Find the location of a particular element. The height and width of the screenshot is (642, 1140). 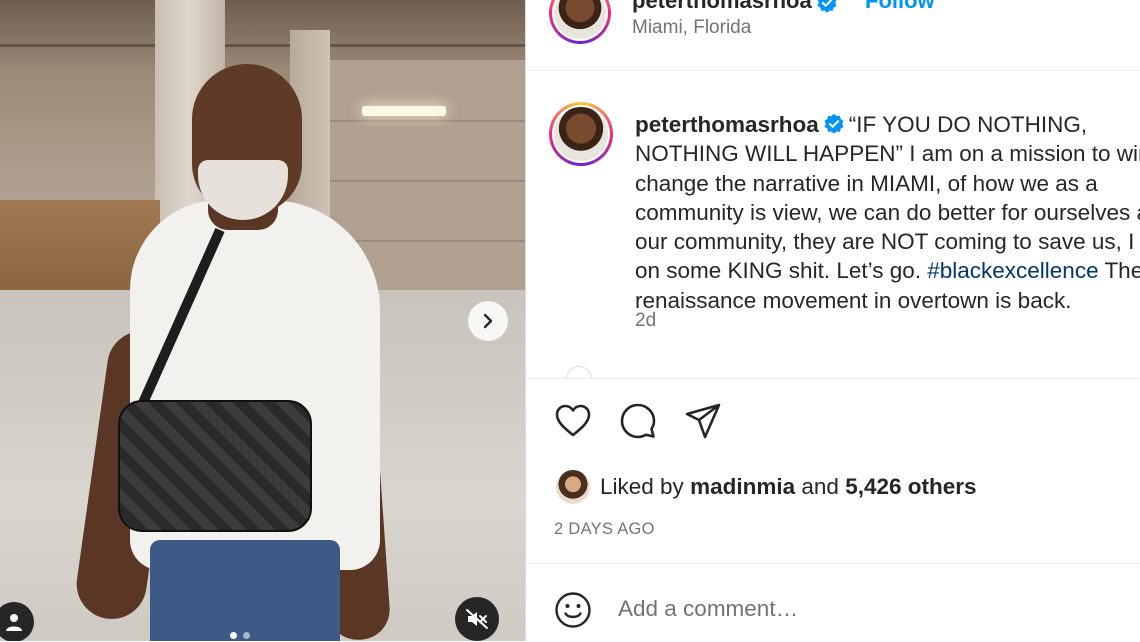

comment-button is located at coordinates (638, 421).